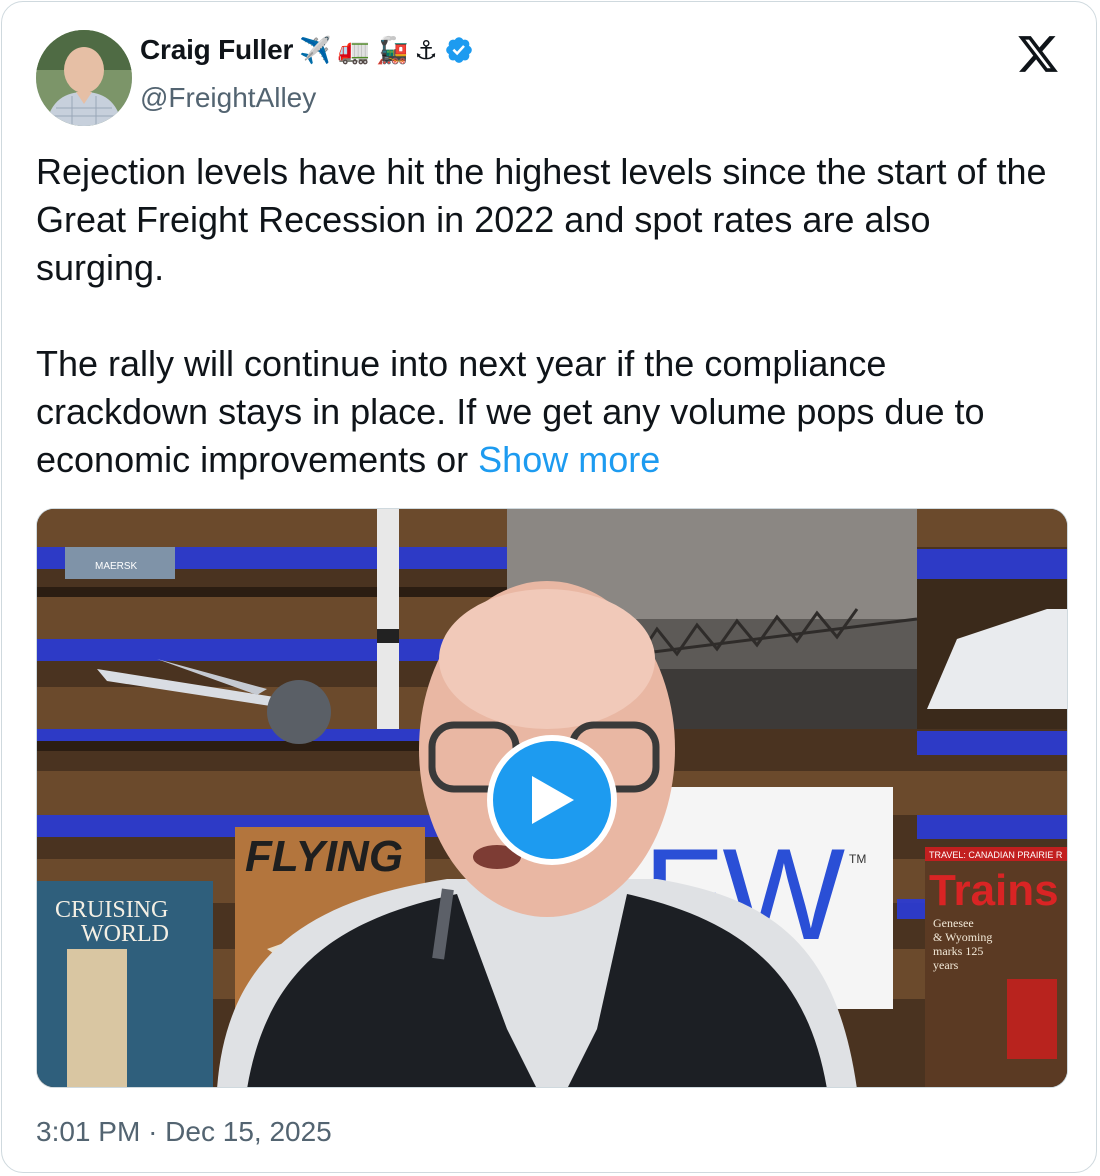 The width and height of the screenshot is (1100, 1176). Describe the element at coordinates (458, 50) in the screenshot. I see `verified-badge-icon` at that location.